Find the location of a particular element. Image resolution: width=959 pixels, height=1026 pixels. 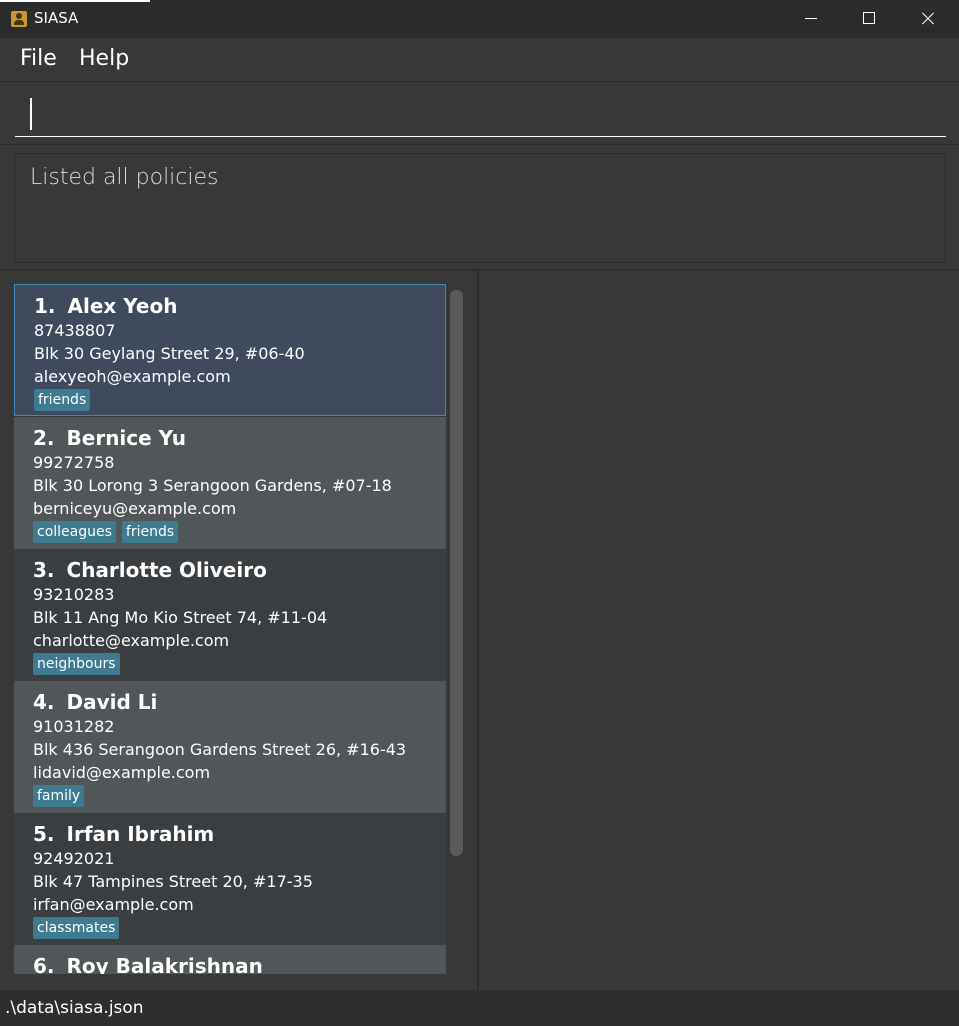

menu-bar: File Help is located at coordinates (479, 60).